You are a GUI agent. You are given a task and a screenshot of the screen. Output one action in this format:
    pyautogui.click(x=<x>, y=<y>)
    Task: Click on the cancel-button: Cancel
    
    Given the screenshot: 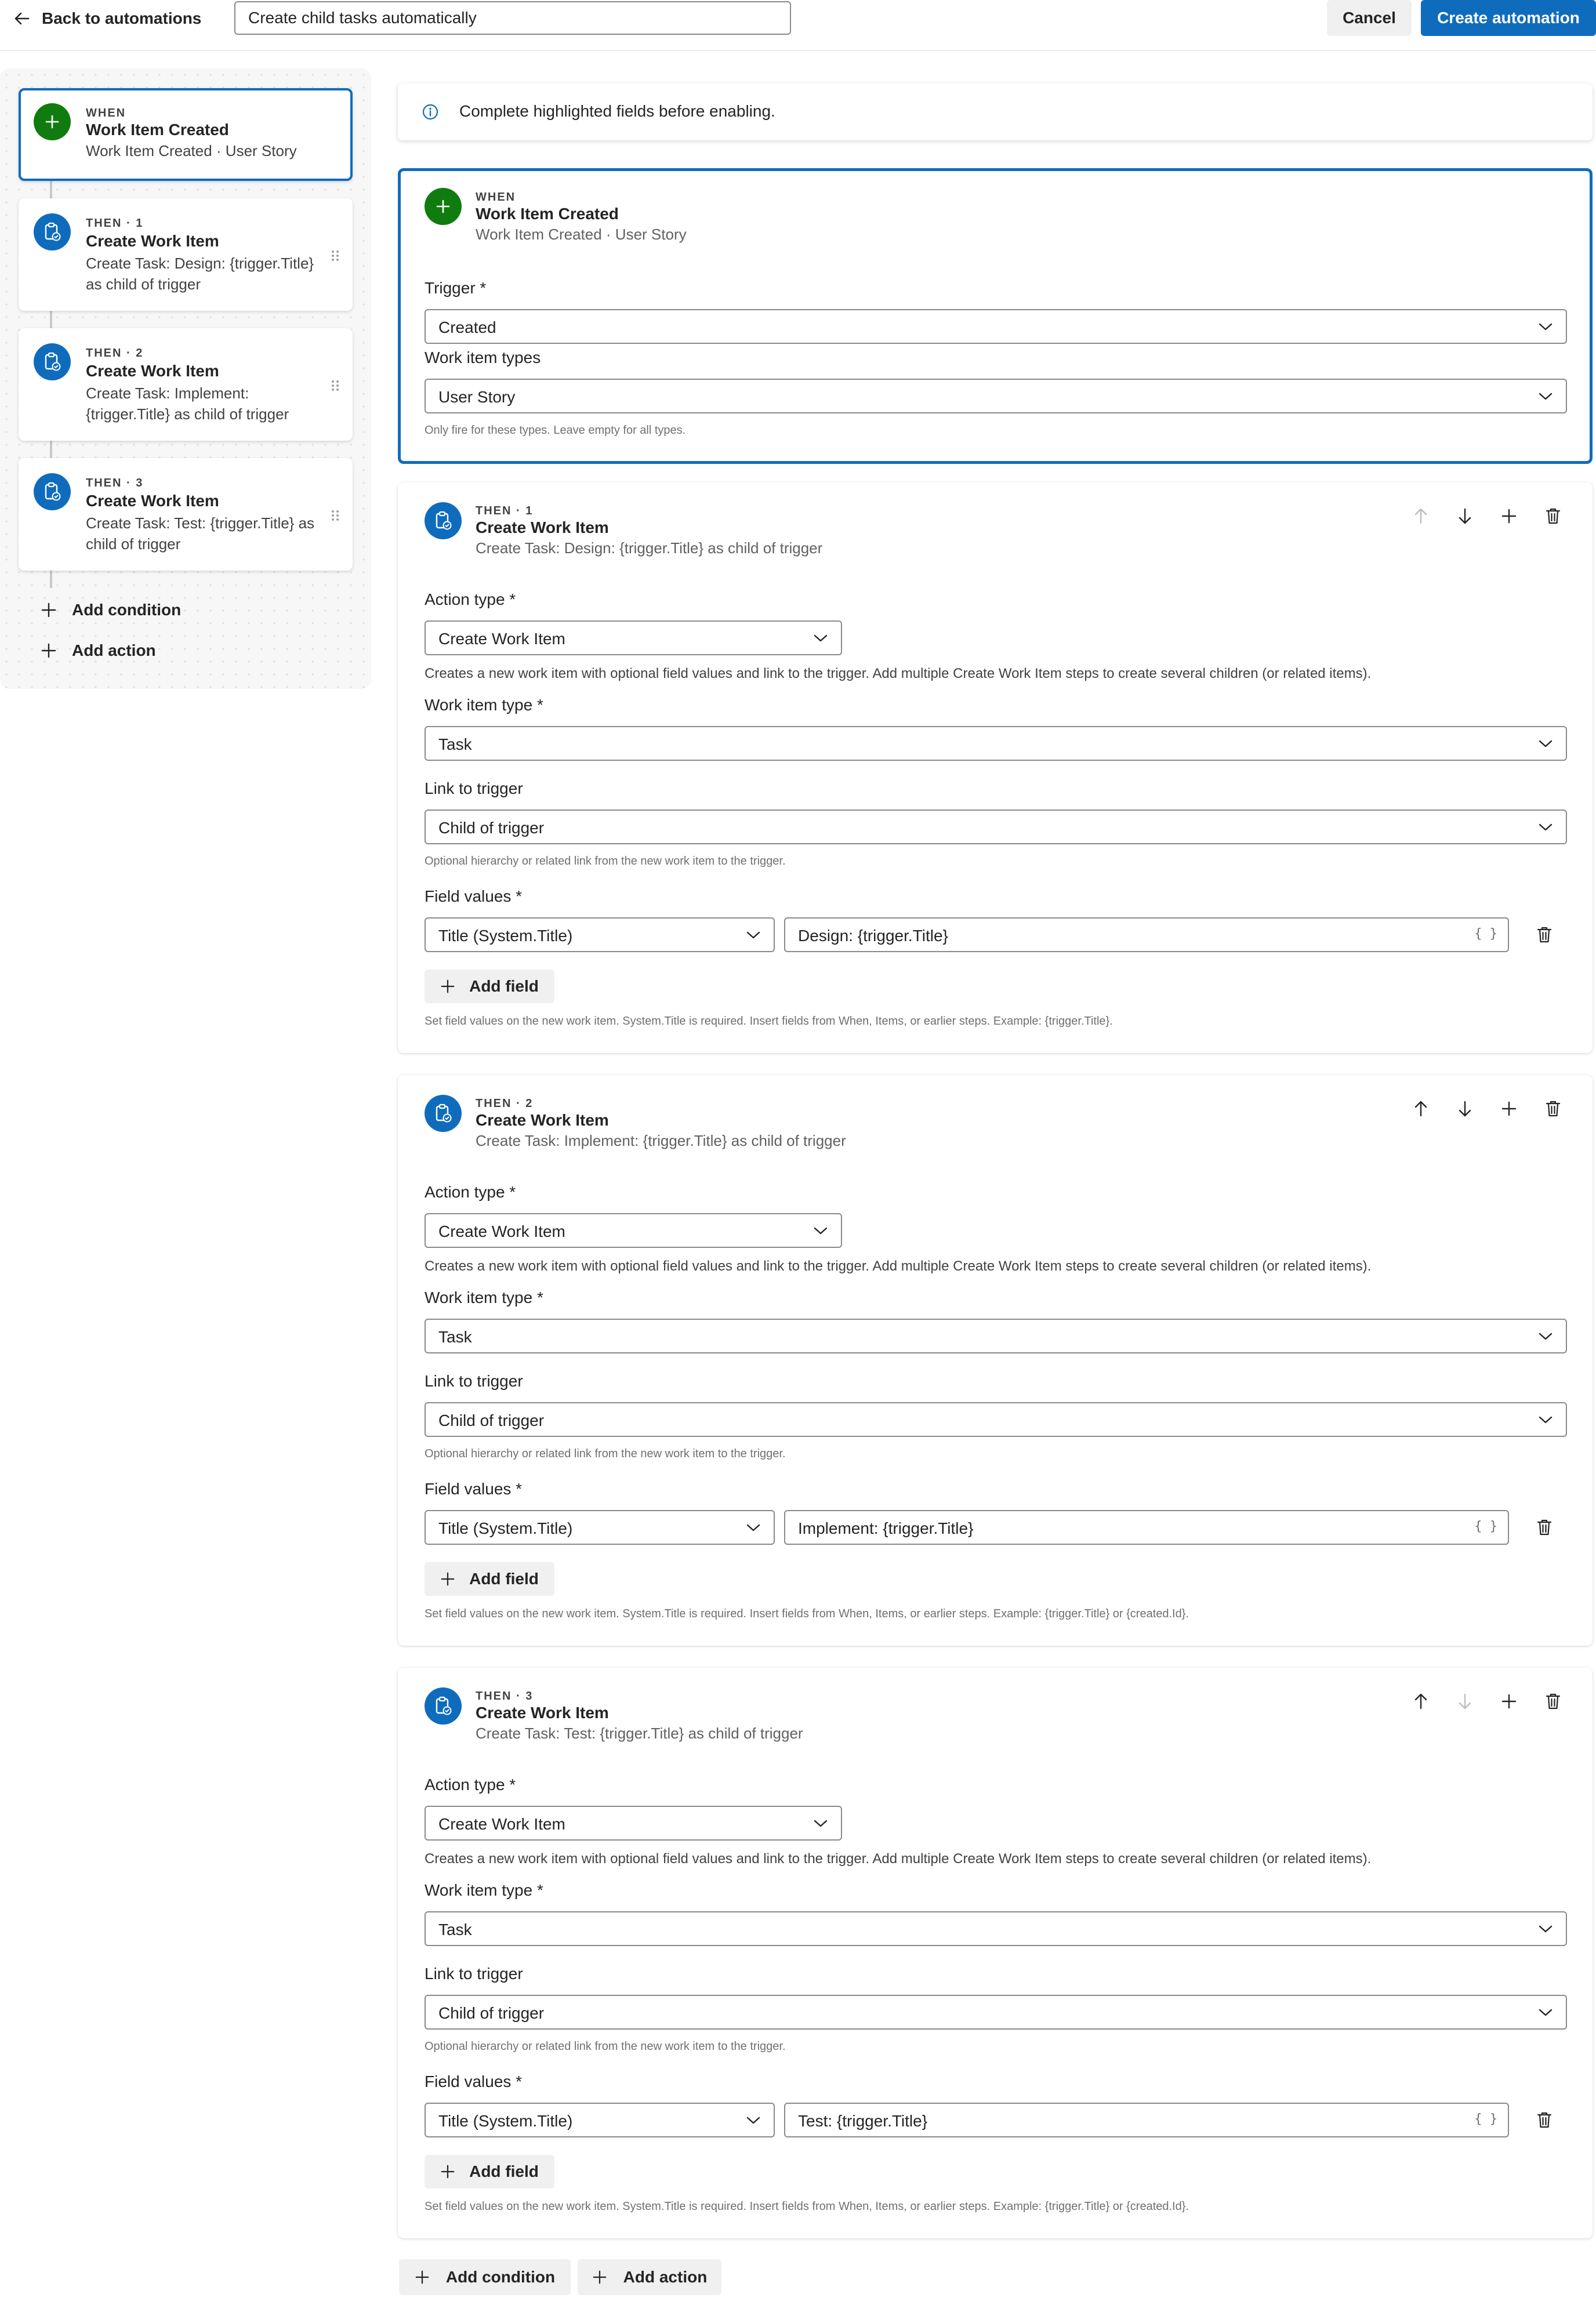 What is the action you would take?
    pyautogui.click(x=1369, y=18)
    